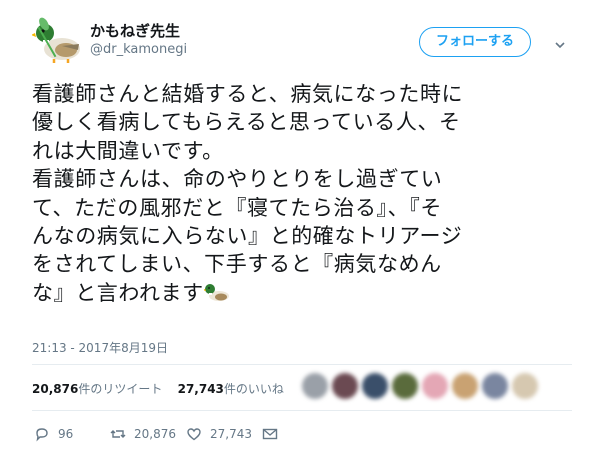  Describe the element at coordinates (303, 42) in the screenshot. I see `tweet-header: かもねぎ先生 @dr_kamonegi フォローする` at that location.